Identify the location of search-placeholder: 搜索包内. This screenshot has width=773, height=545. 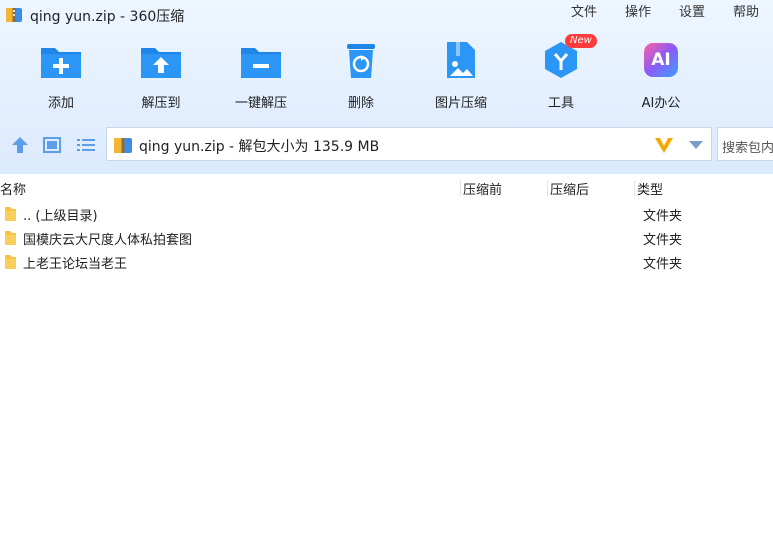
(747, 148).